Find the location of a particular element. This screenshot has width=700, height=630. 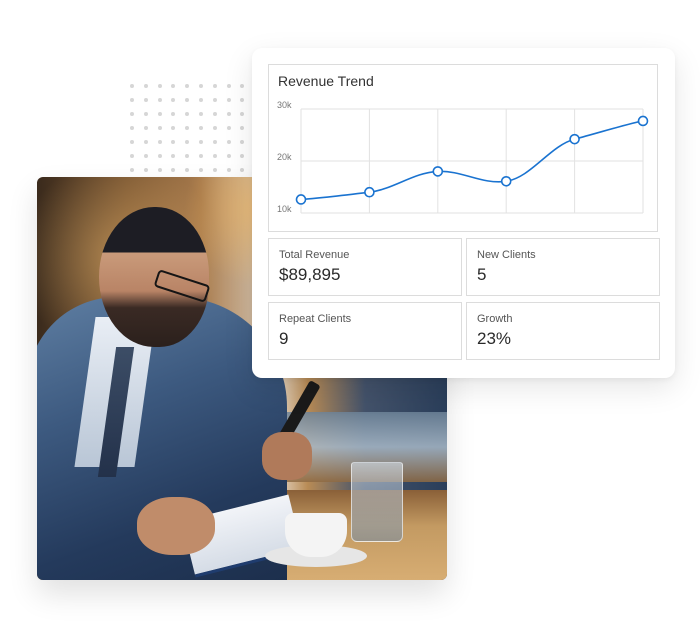

stat-label: New Clients is located at coordinates (506, 255).